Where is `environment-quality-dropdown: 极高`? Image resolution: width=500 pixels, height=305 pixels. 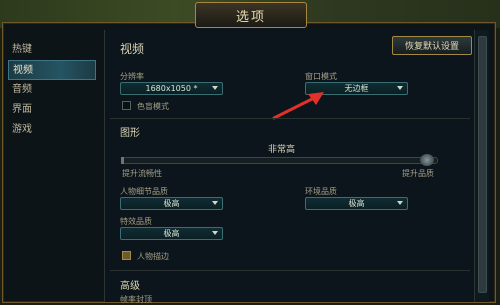
environment-quality-dropdown: 极高 is located at coordinates (356, 203).